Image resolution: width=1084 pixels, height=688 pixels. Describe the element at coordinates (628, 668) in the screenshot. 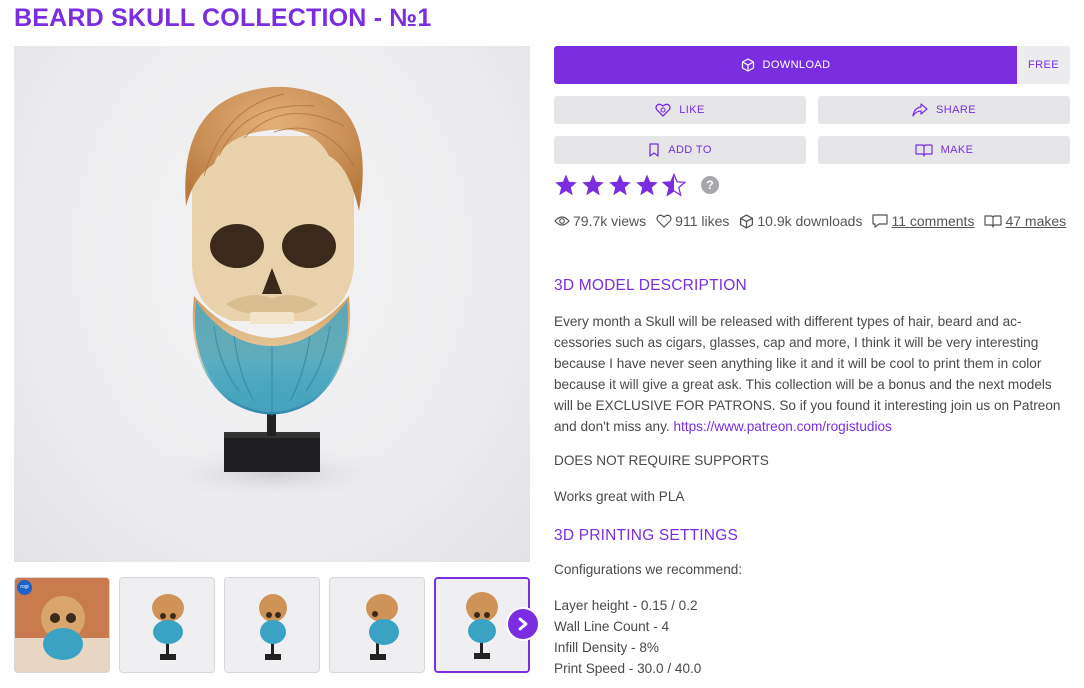

I see `settings-item: Print Speed - 30.0 / 40.0` at that location.